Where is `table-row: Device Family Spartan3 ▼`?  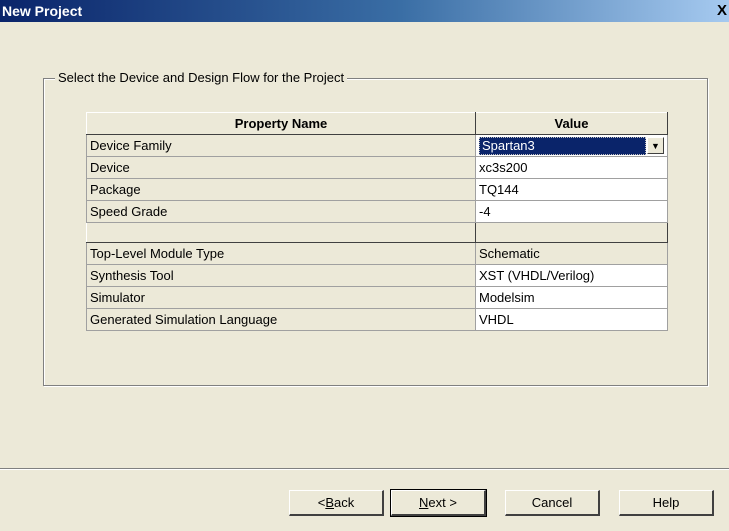 table-row: Device Family Spartan3 ▼ is located at coordinates (377, 145).